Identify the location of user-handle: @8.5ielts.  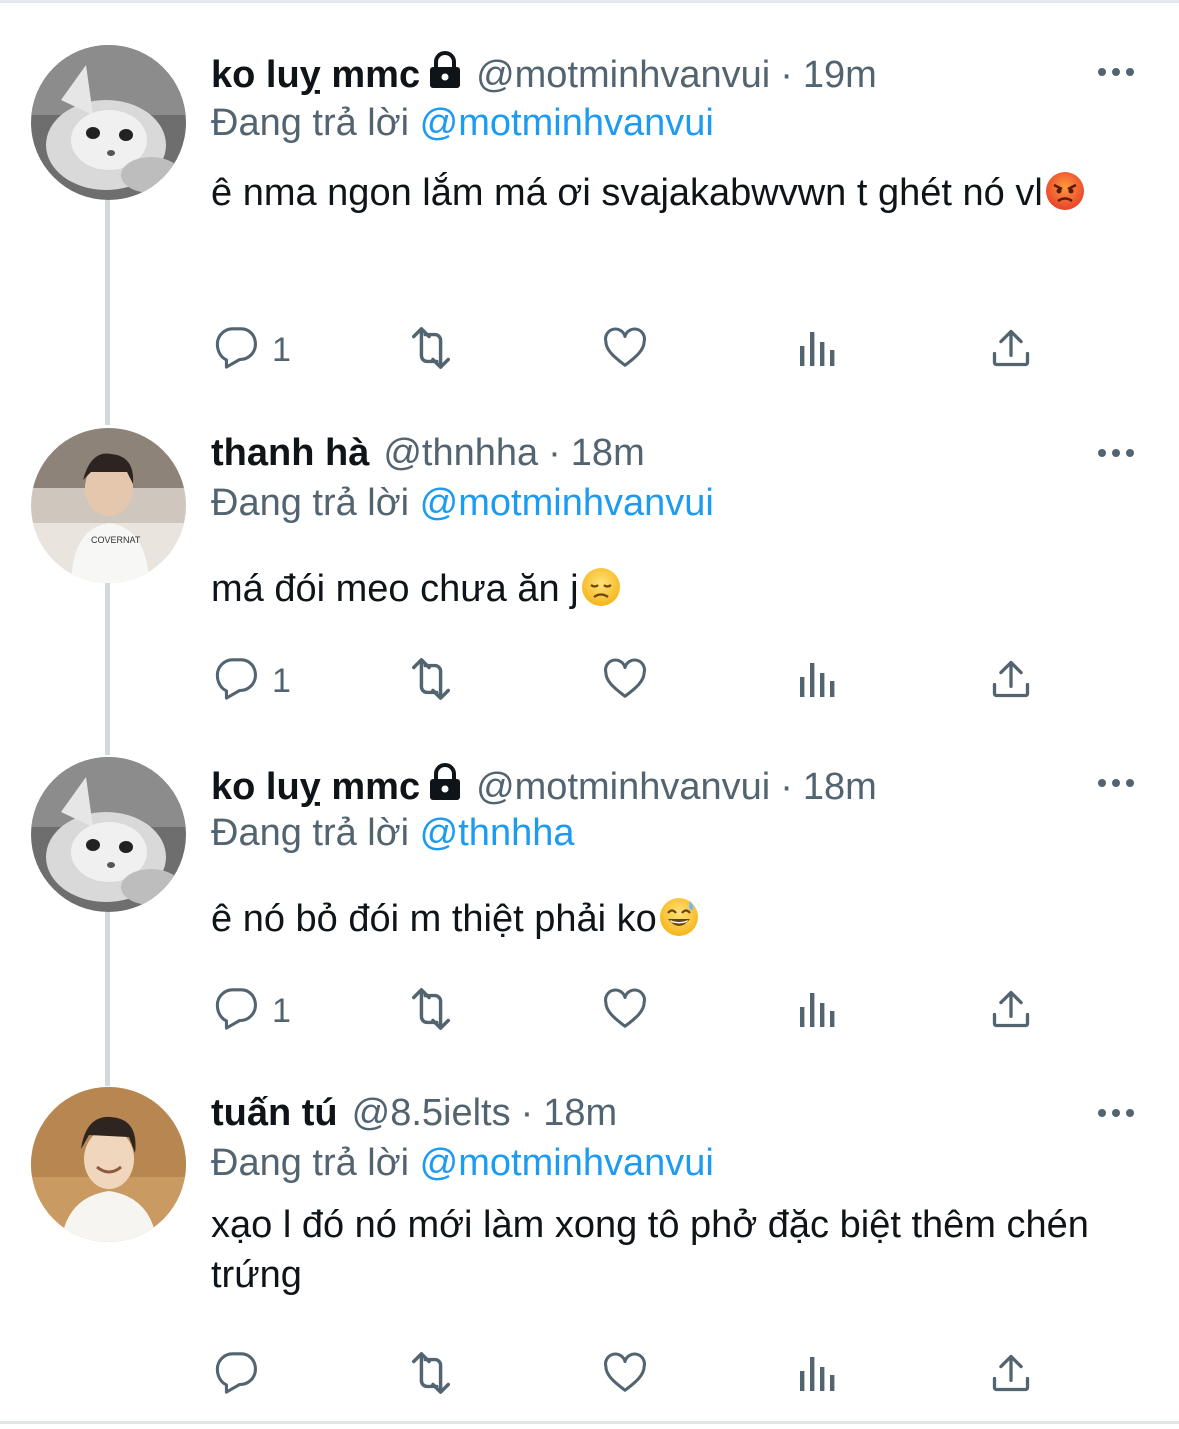
(431, 1113).